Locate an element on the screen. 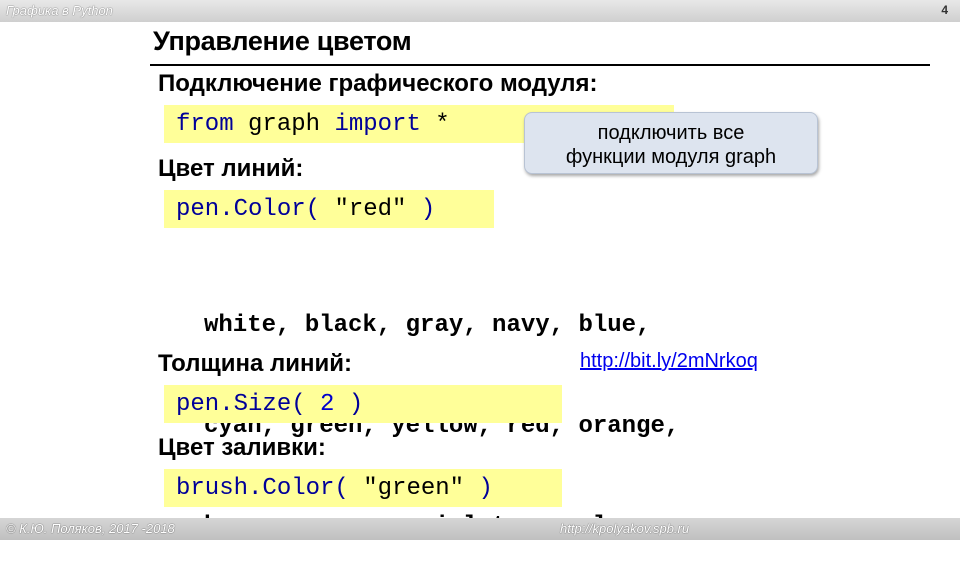 This screenshot has width=960, height=577. callout-line-2: функции модуля graph is located at coordinates (671, 157).